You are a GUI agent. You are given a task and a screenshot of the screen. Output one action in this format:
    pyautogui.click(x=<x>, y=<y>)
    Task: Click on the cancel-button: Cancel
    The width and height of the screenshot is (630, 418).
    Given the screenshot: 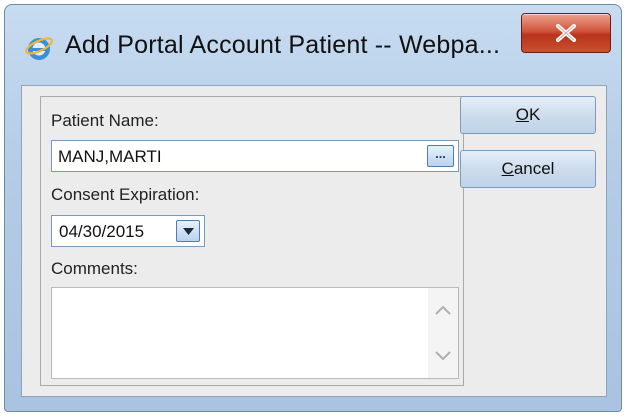 What is the action you would take?
    pyautogui.click(x=528, y=169)
    